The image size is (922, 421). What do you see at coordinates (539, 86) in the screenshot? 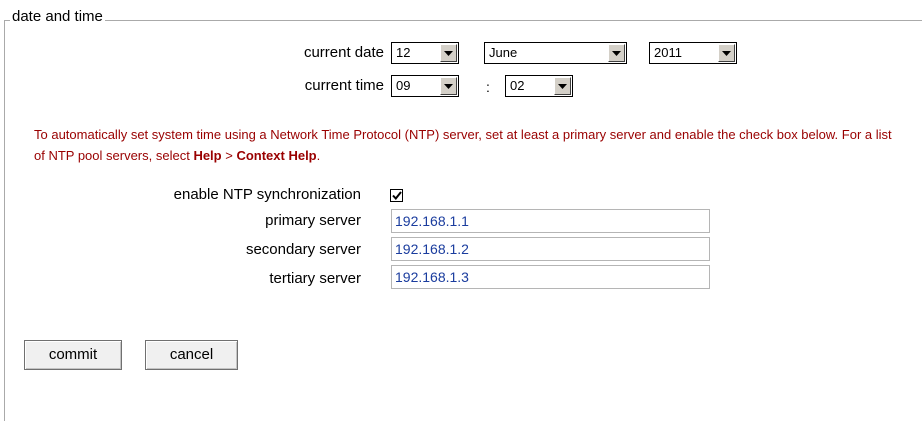
I see `minute-select: 02` at bounding box center [539, 86].